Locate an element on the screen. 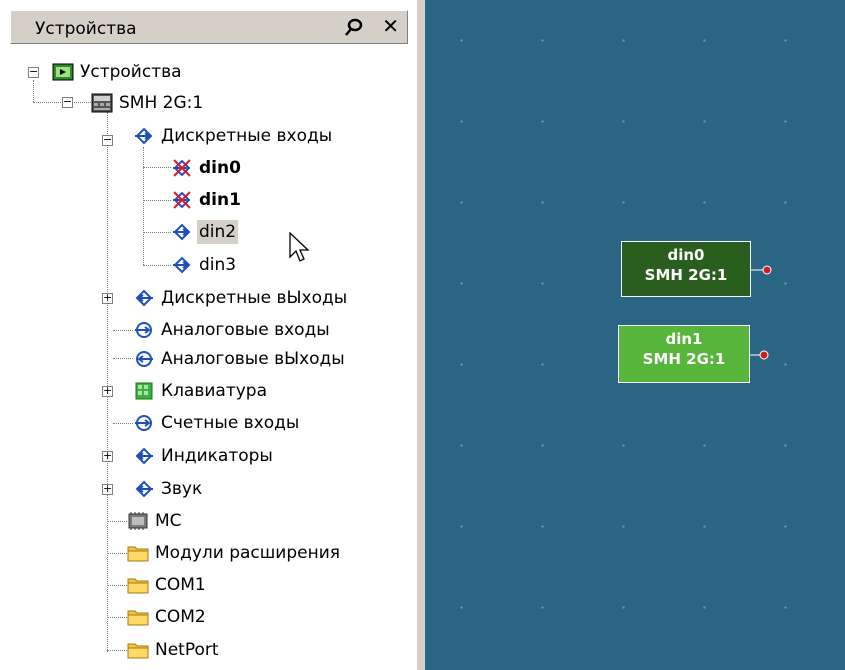 This screenshot has width=845, height=670. keyboard-icon is located at coordinates (144, 391).